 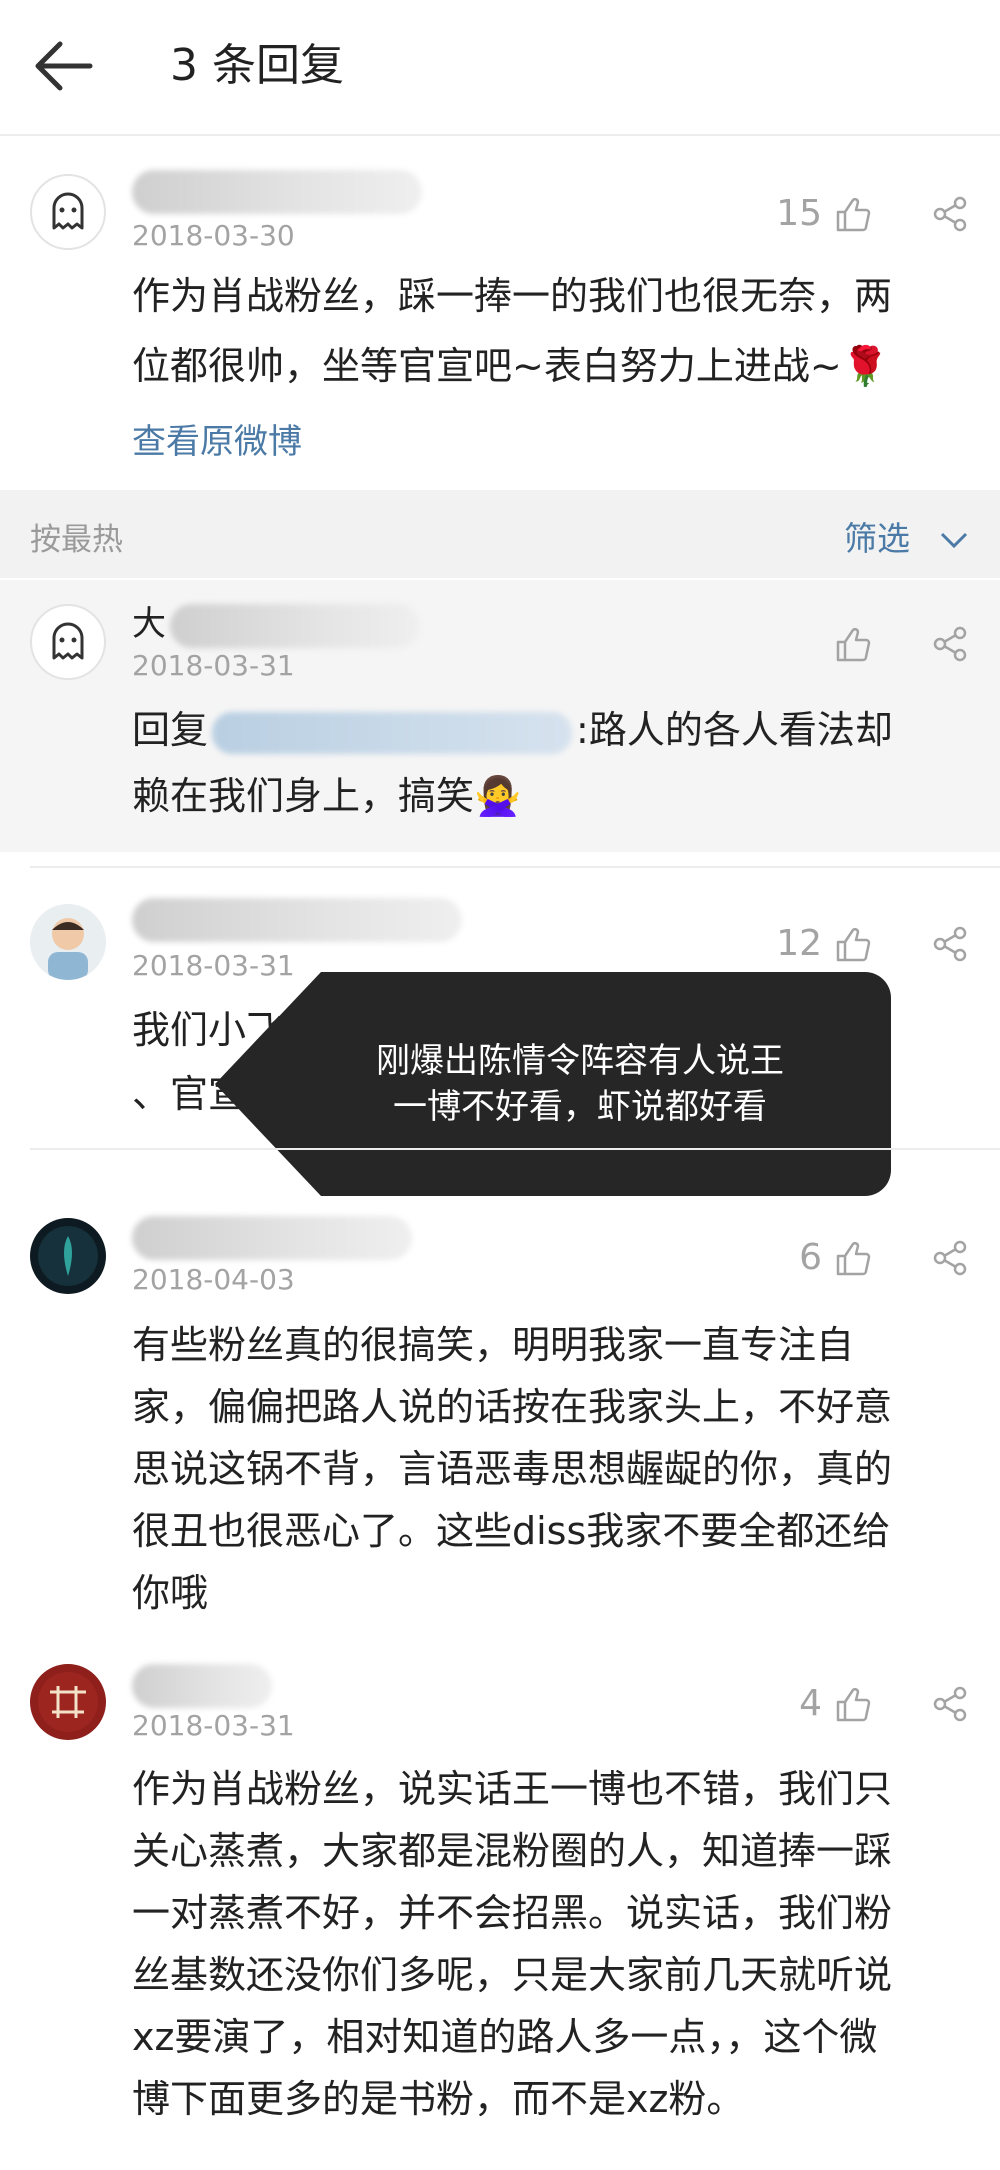 What do you see at coordinates (512, 1913) in the screenshot?
I see `comment-text-line: 一对蒸煮不好，并不会招黑。说实话，我们粉` at bounding box center [512, 1913].